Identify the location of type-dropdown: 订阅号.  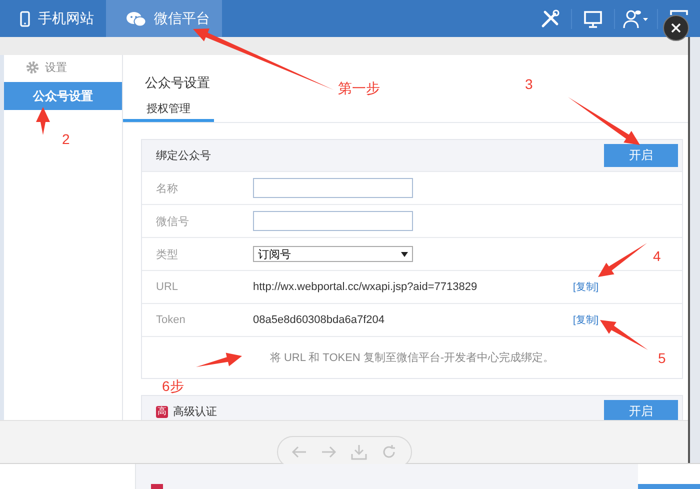
(333, 254).